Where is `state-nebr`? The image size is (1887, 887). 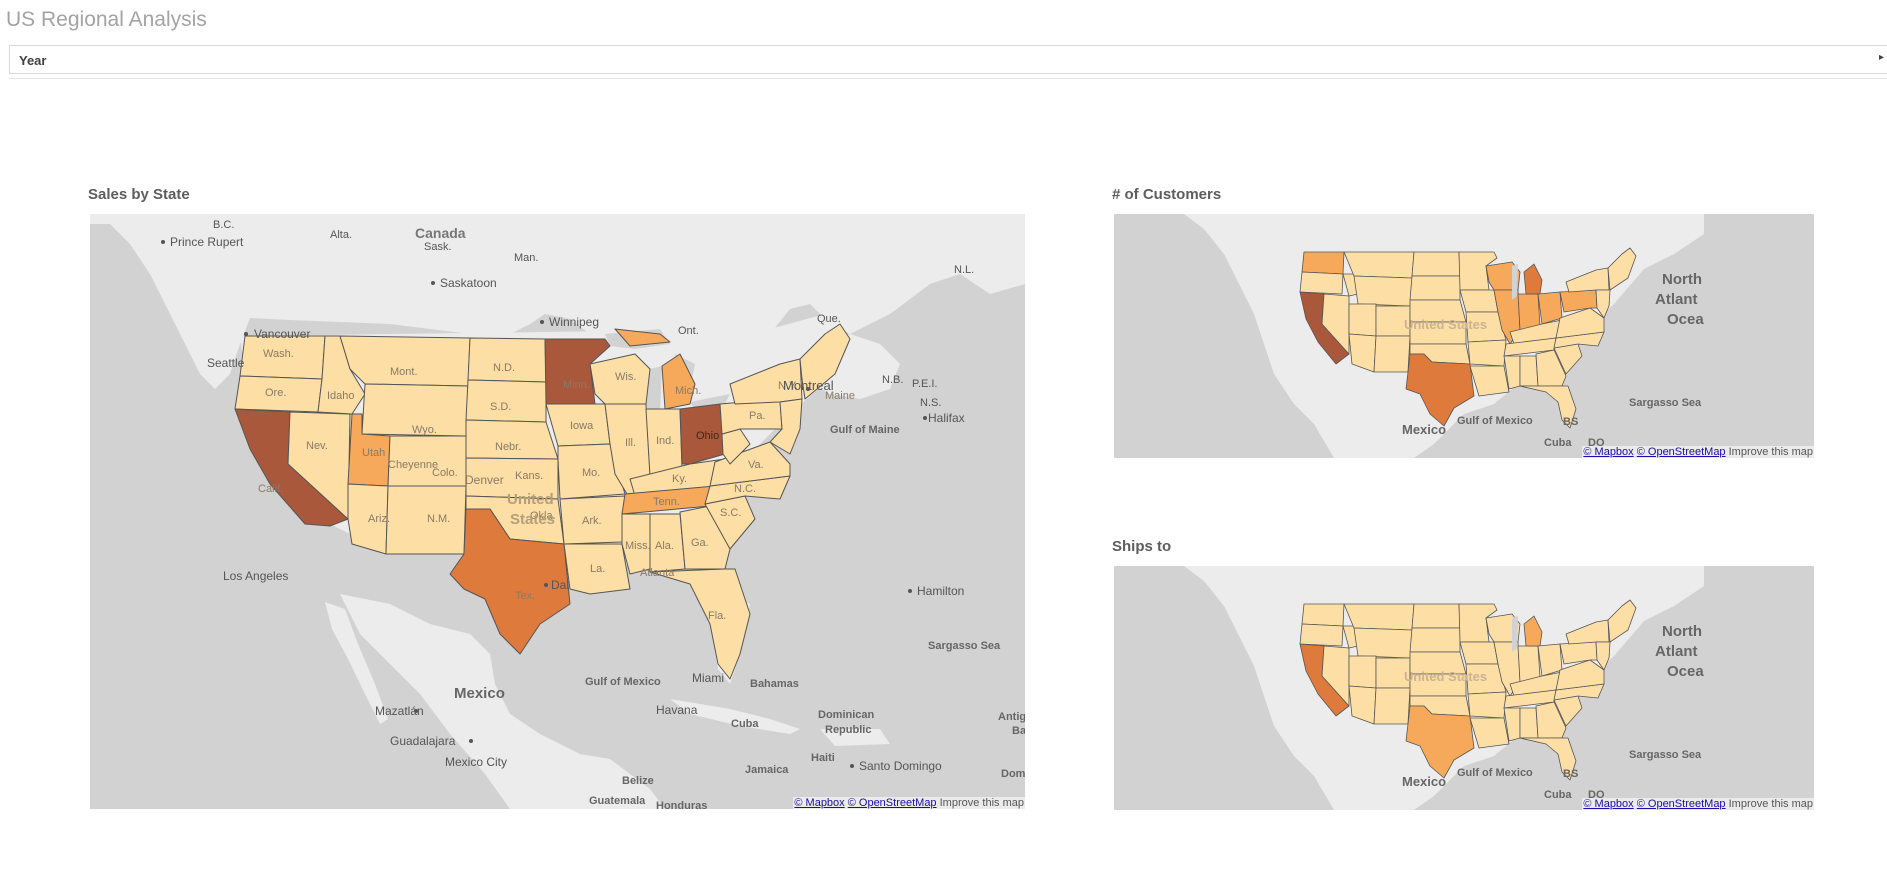 state-nebr is located at coordinates (512, 439).